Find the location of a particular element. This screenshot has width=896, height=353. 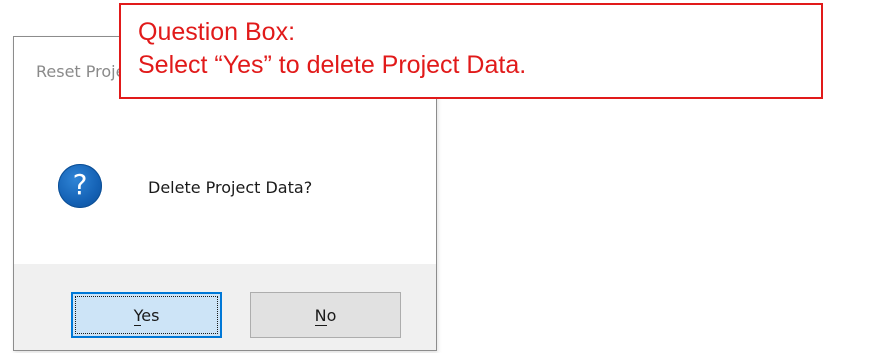

yes-button: Yes is located at coordinates (146, 315).